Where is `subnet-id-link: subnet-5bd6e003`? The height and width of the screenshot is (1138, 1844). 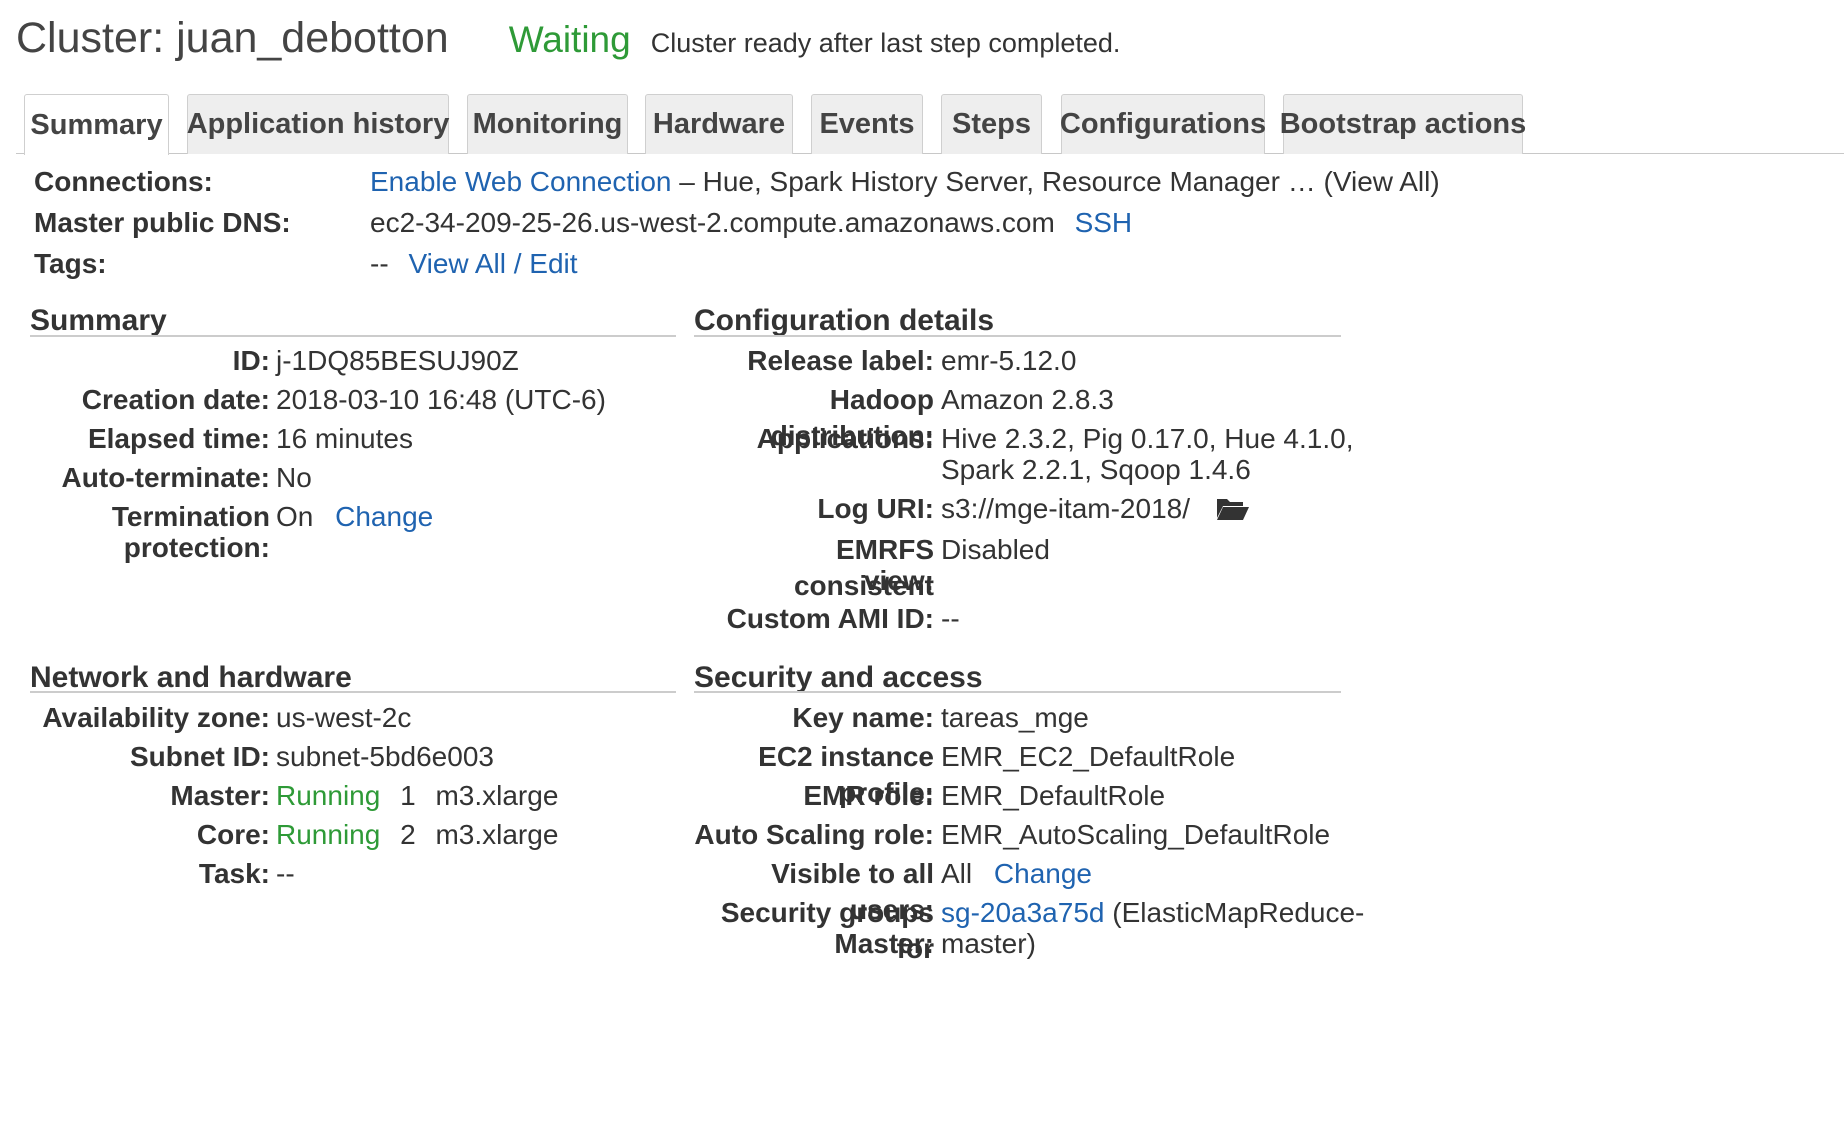 subnet-id-link: subnet-5bd6e003 is located at coordinates (385, 757).